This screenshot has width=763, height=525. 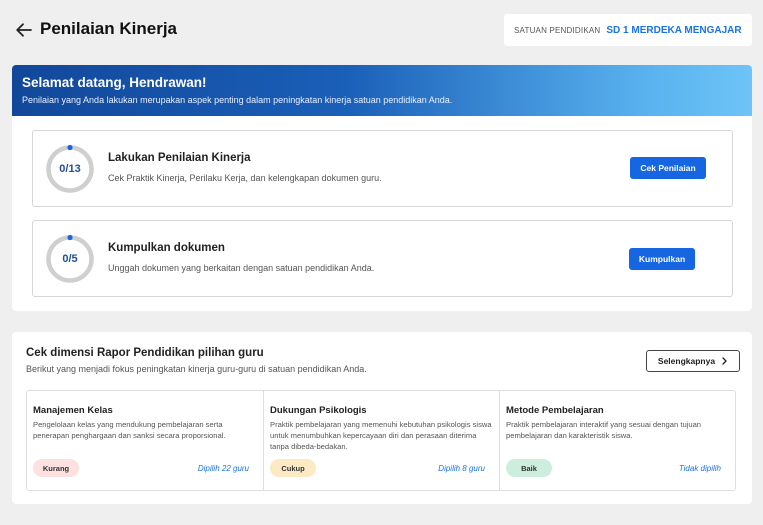 What do you see at coordinates (293, 468) in the screenshot?
I see `status-badge: Cukup` at bounding box center [293, 468].